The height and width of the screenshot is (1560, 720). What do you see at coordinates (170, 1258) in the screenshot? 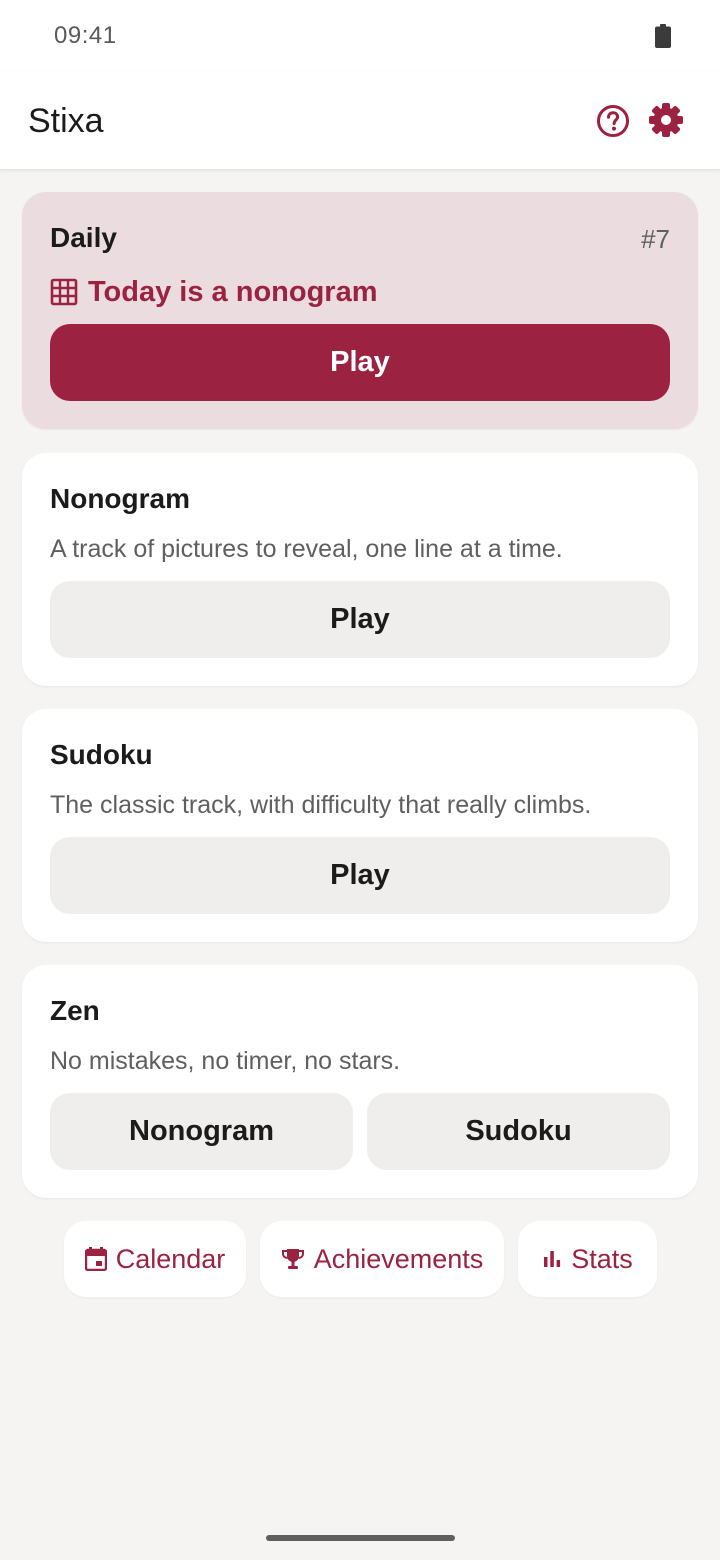
I see `calendar-label: Calendar` at bounding box center [170, 1258].